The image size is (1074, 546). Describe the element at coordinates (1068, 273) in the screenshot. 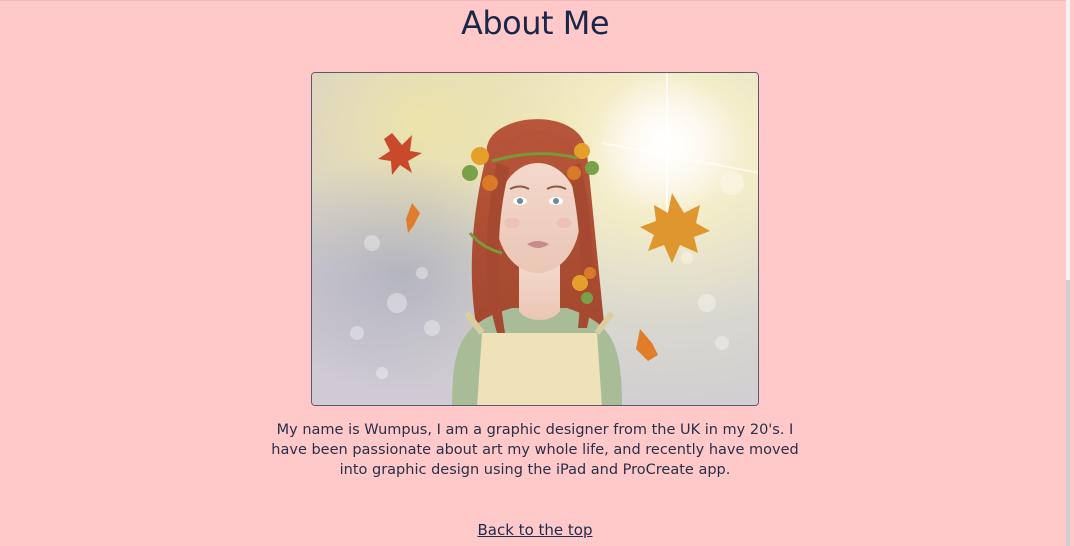

I see `vertical-scrollbar` at that location.